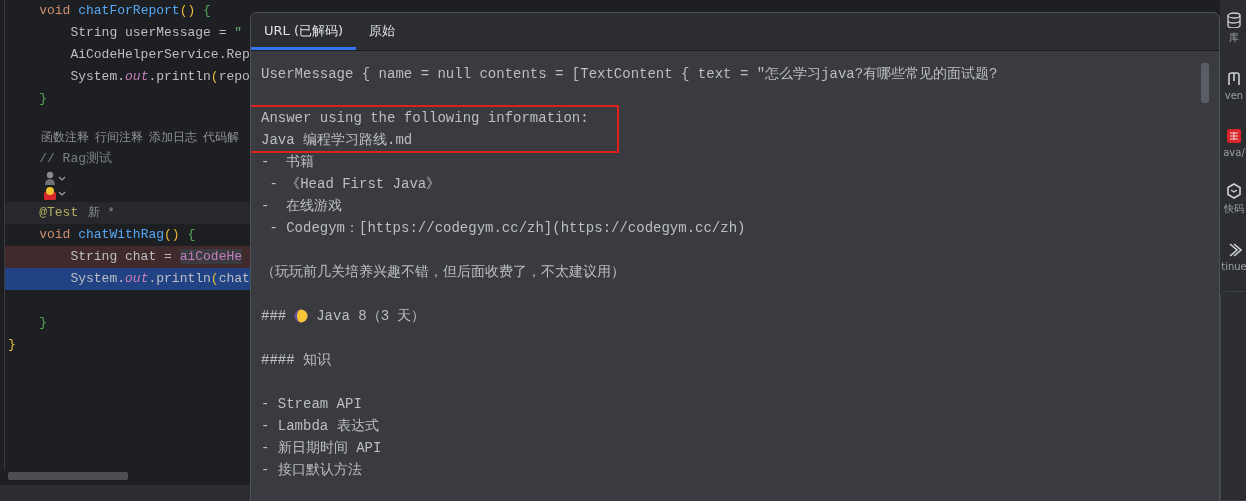 The width and height of the screenshot is (1246, 501). What do you see at coordinates (1234, 135) in the screenshot?
I see `badge-icon` at bounding box center [1234, 135].